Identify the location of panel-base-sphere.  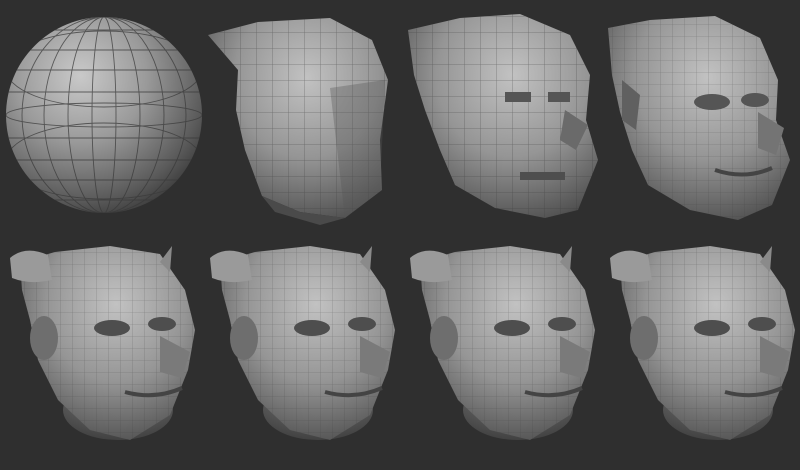
(104, 115).